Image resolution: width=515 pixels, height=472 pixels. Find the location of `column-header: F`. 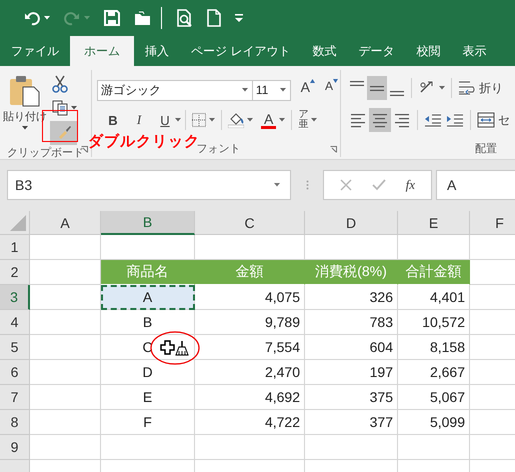

column-header: F is located at coordinates (492, 223).